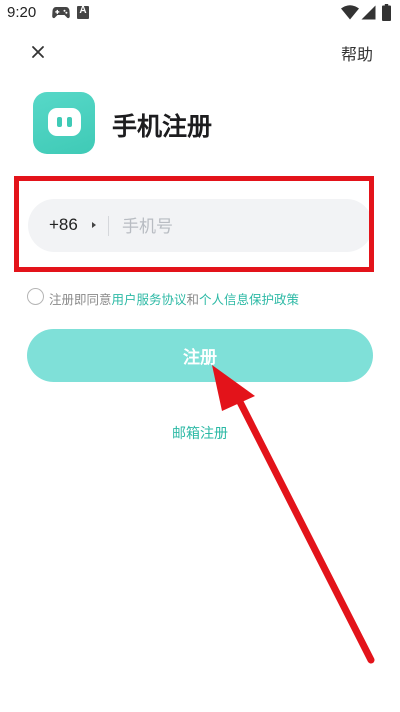  What do you see at coordinates (368, 12) in the screenshot?
I see `signal-icon` at bounding box center [368, 12].